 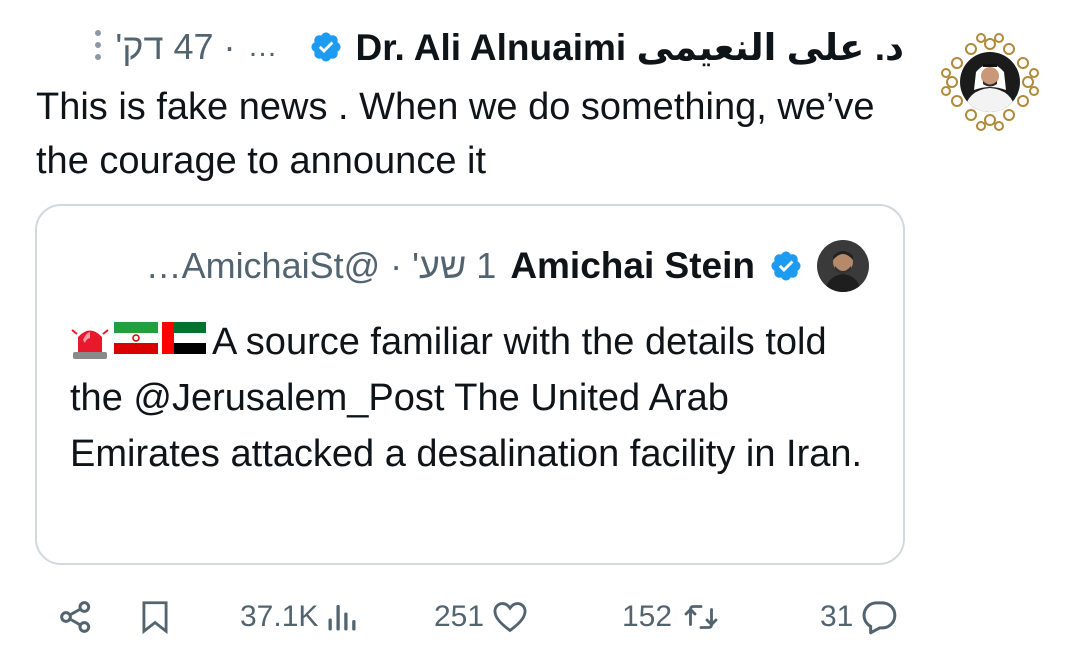 What do you see at coordinates (90, 341) in the screenshot?
I see `police-light-emoji` at bounding box center [90, 341].